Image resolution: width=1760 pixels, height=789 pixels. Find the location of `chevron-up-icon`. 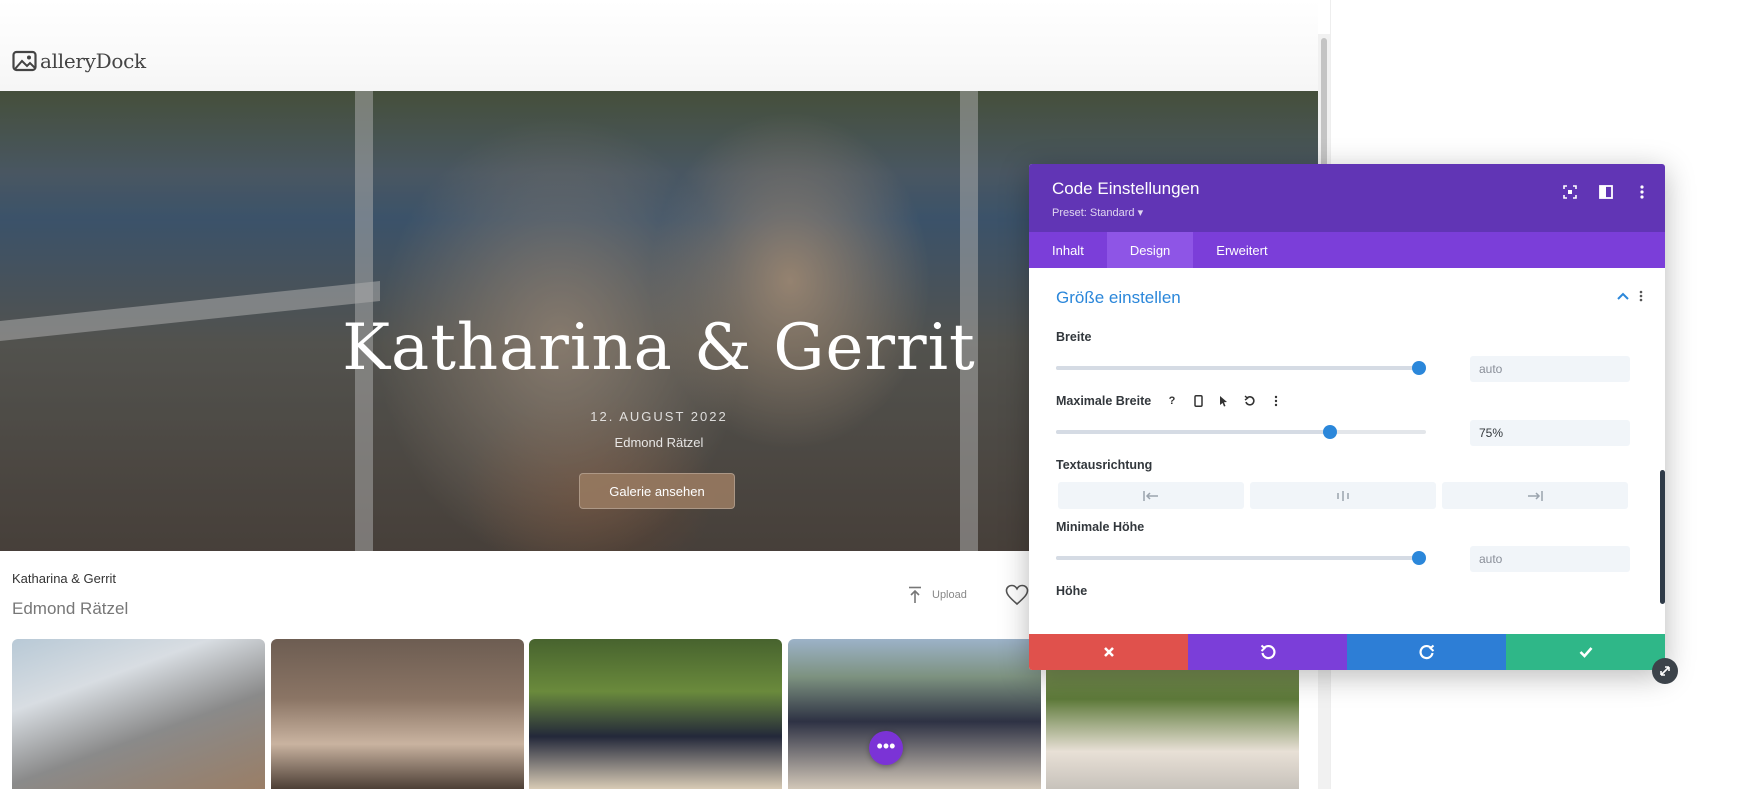

chevron-up-icon is located at coordinates (1623, 296).